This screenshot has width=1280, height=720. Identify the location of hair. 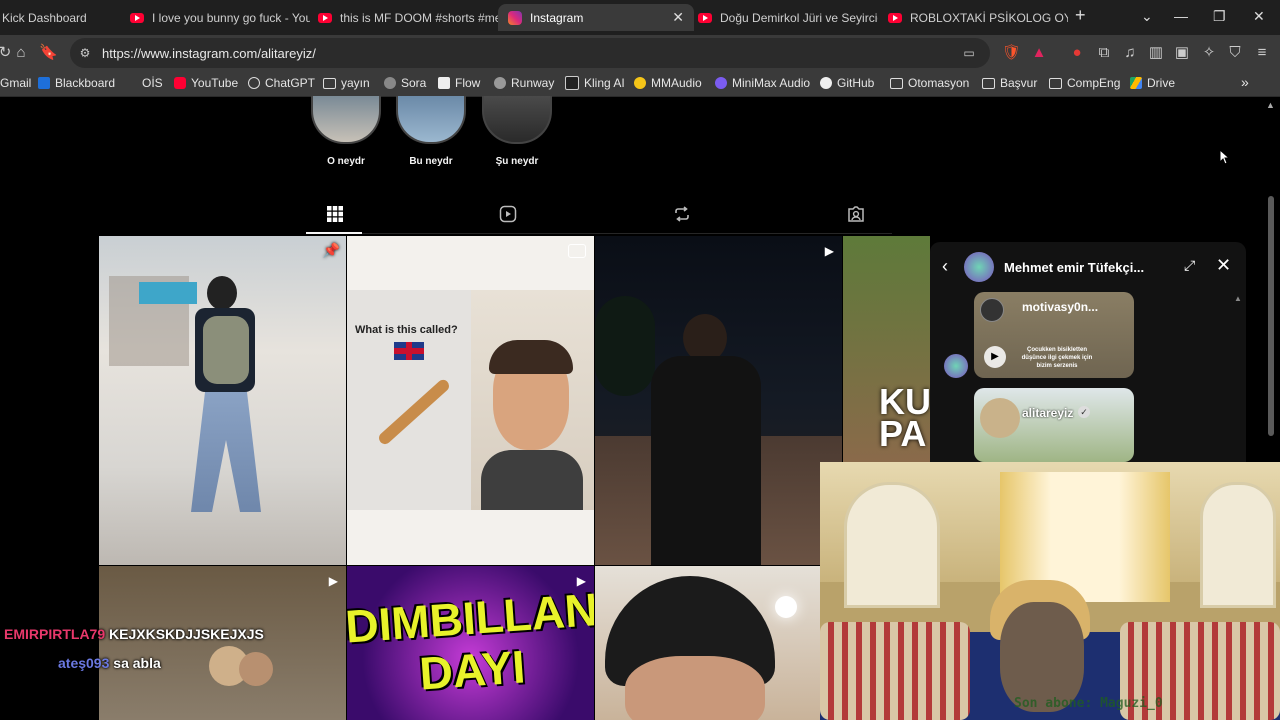
(531, 357).